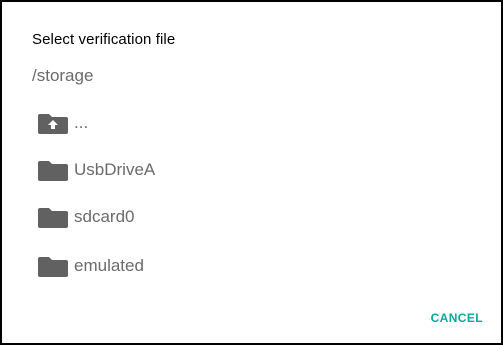  Describe the element at coordinates (457, 318) in the screenshot. I see `cancel-button: CANCEL` at that location.